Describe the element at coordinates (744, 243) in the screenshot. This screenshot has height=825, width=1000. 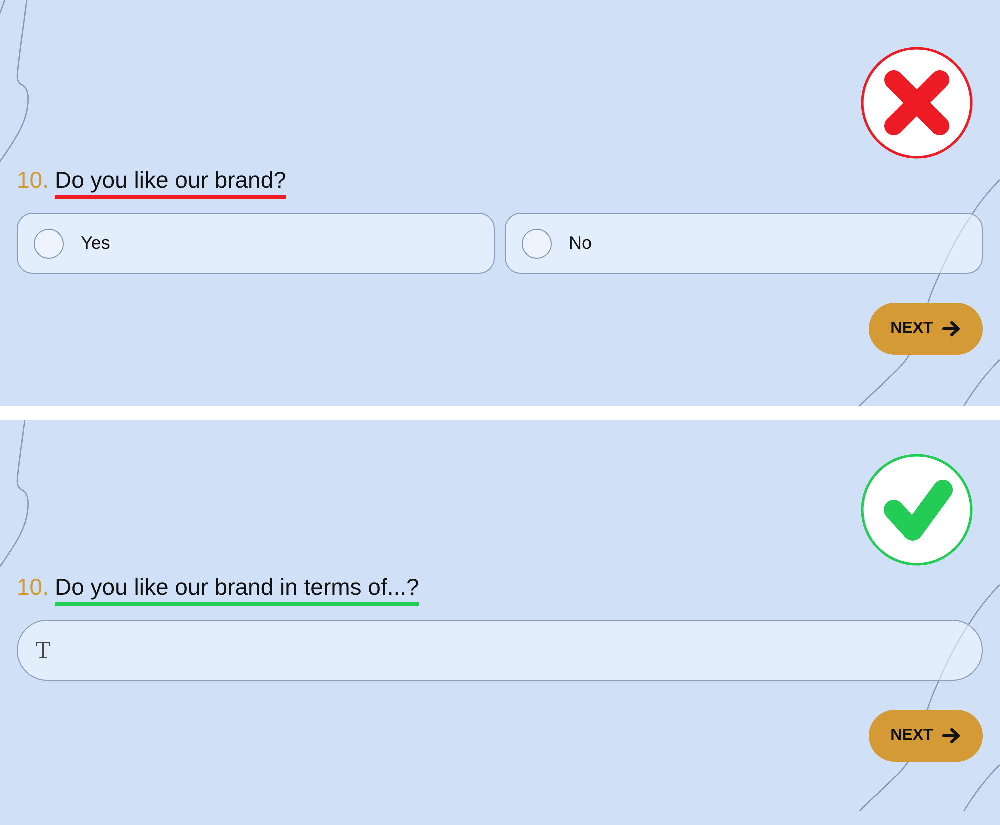
I see `answer-option: No` at that location.